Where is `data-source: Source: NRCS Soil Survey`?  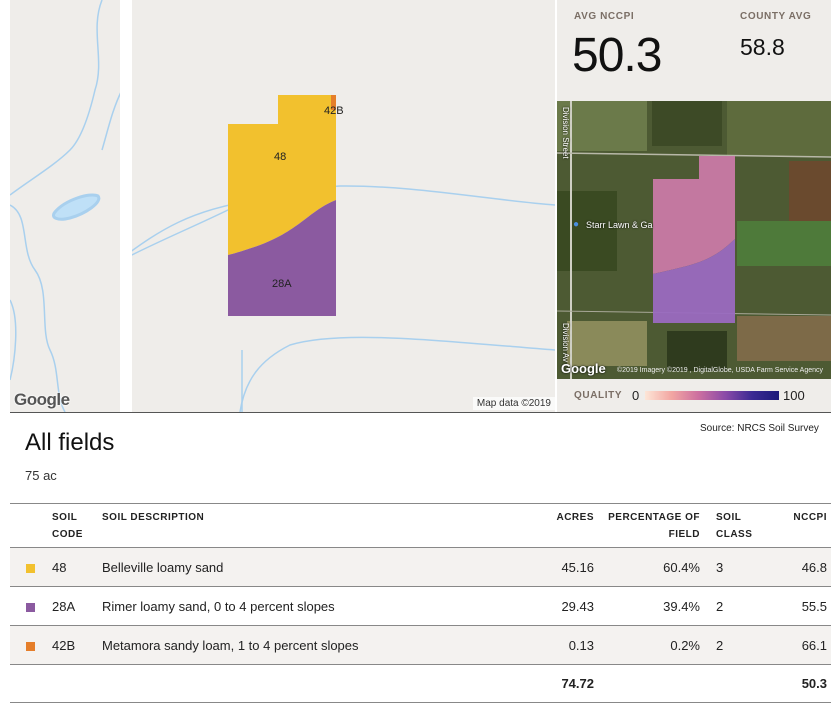
data-source: Source: NRCS Soil Survey is located at coordinates (759, 428).